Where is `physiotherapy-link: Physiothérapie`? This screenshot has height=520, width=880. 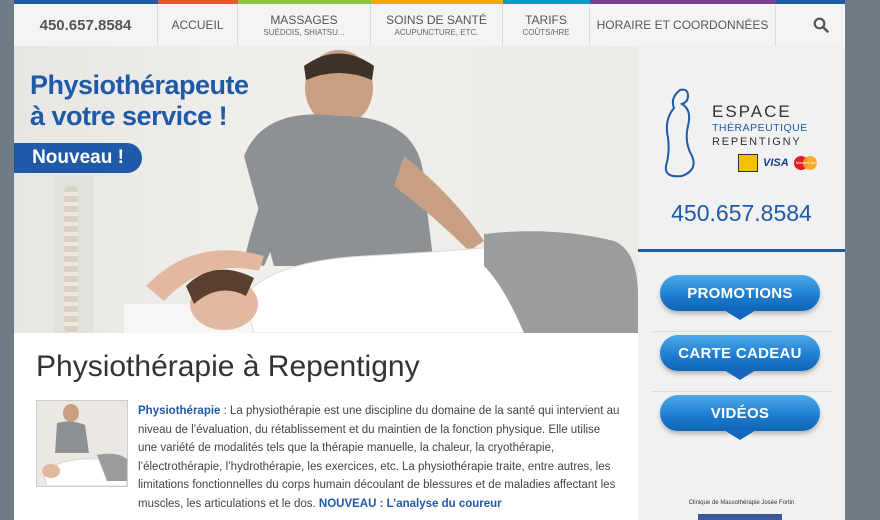
physiotherapy-link: Physiothérapie is located at coordinates (179, 411).